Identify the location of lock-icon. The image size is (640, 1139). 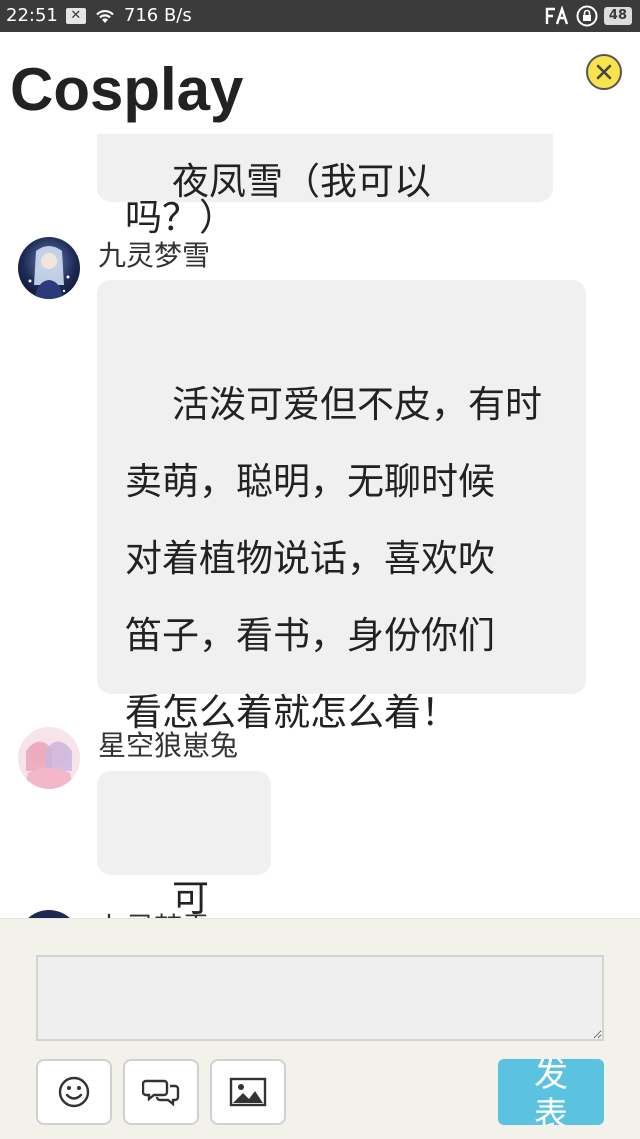
(587, 16).